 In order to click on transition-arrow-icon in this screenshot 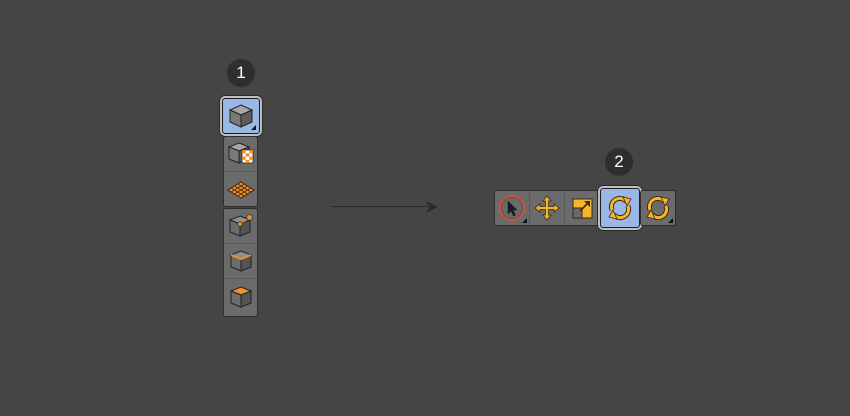, I will do `click(385, 207)`.